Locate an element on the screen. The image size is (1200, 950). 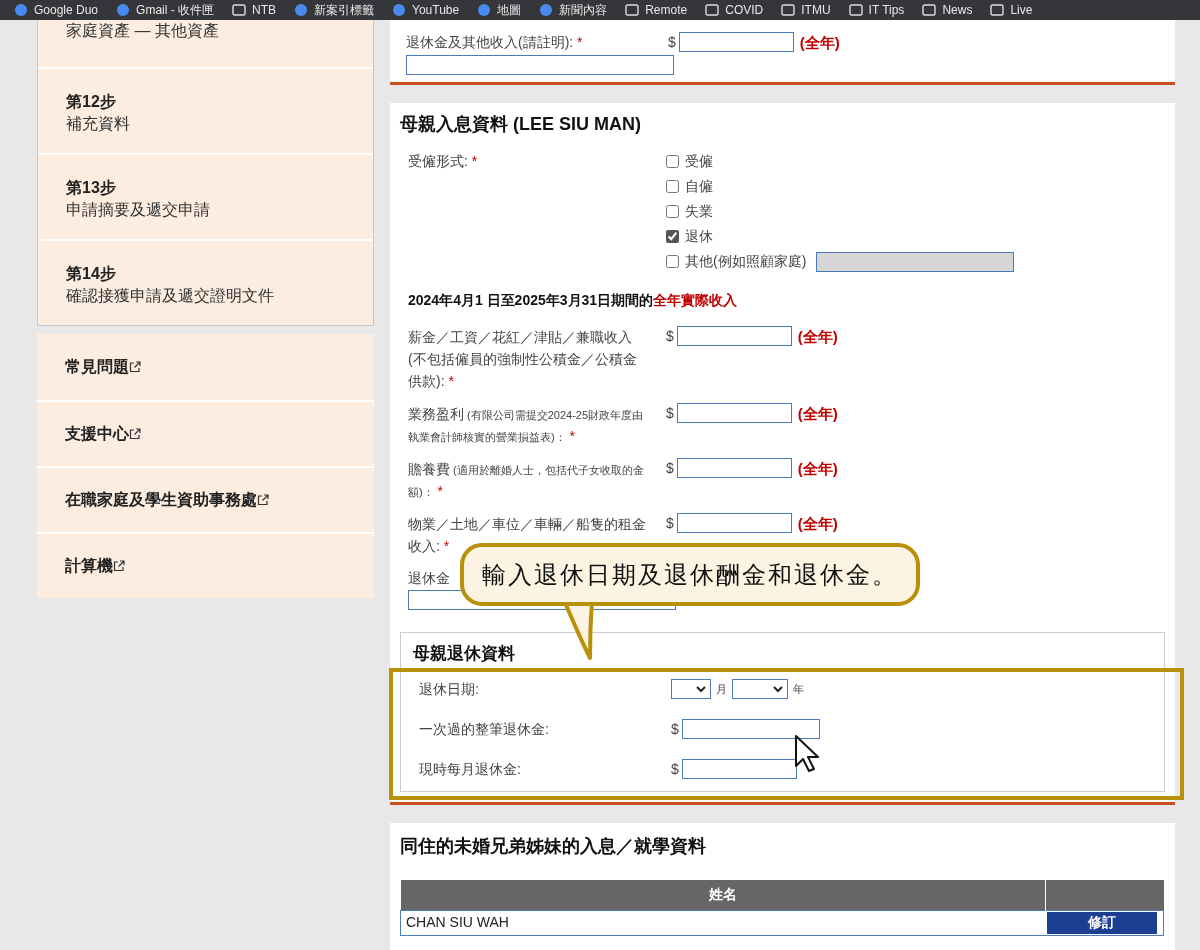
section-title: 同住的未婚兄弟姊妹的入息／就學資料 is located at coordinates (553, 846).